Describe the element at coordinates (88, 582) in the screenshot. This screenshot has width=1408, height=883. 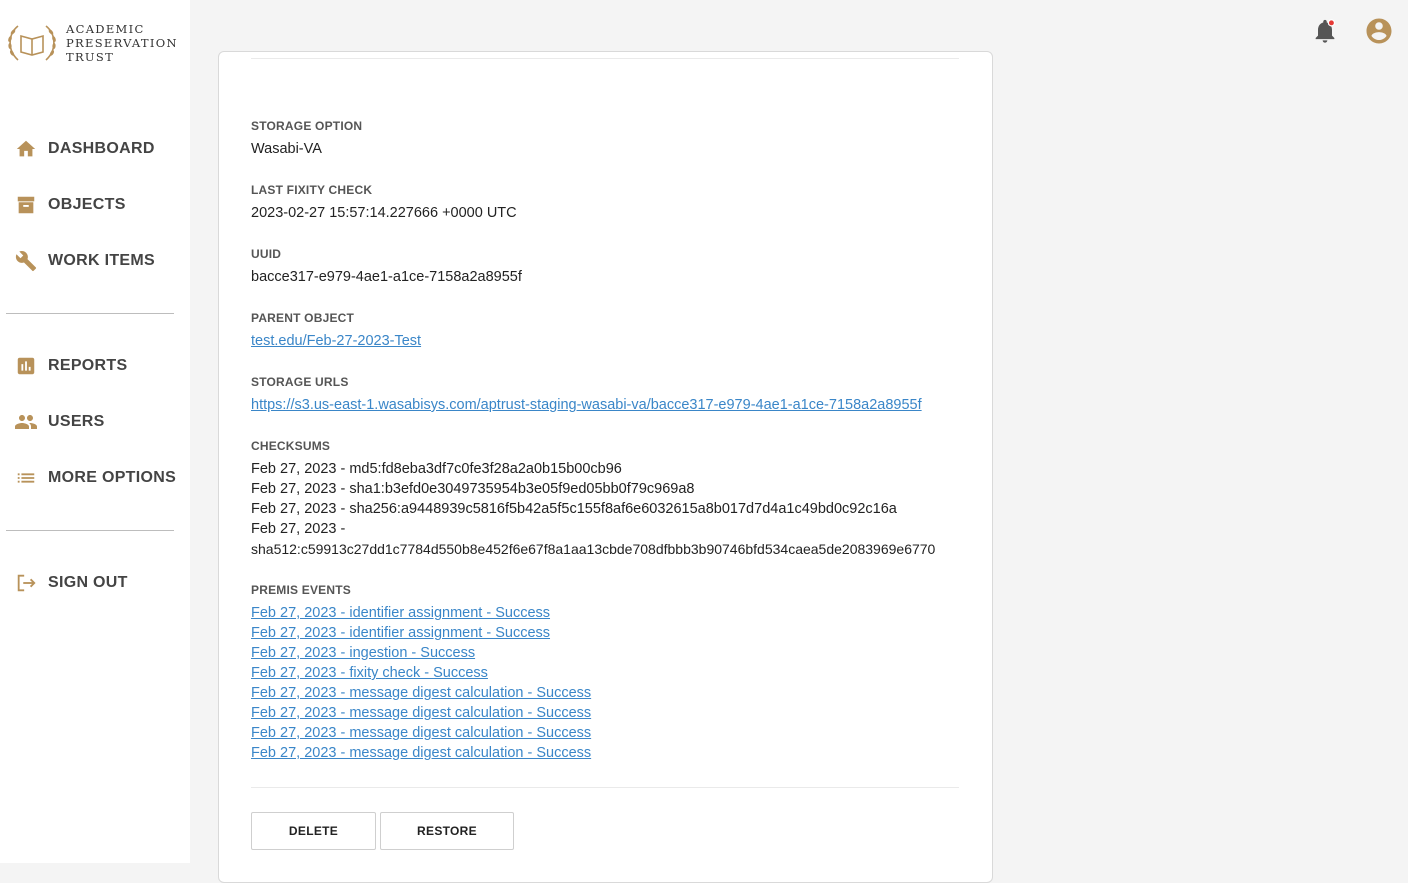
I see `sidebar-item-label: SIGN OUT` at that location.